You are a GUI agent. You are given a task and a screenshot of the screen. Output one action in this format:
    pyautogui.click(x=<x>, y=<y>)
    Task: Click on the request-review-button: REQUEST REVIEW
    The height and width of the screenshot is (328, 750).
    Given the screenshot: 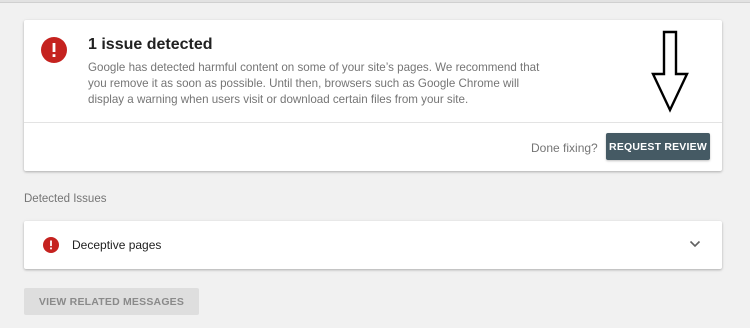 What is the action you would take?
    pyautogui.click(x=658, y=146)
    